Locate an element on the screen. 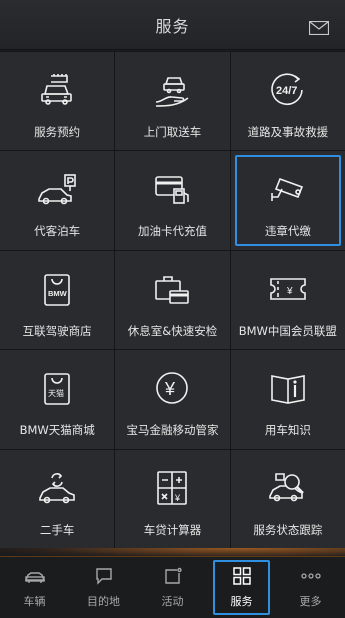 This screenshot has width=345, height=618. mail-icon is located at coordinates (319, 28).